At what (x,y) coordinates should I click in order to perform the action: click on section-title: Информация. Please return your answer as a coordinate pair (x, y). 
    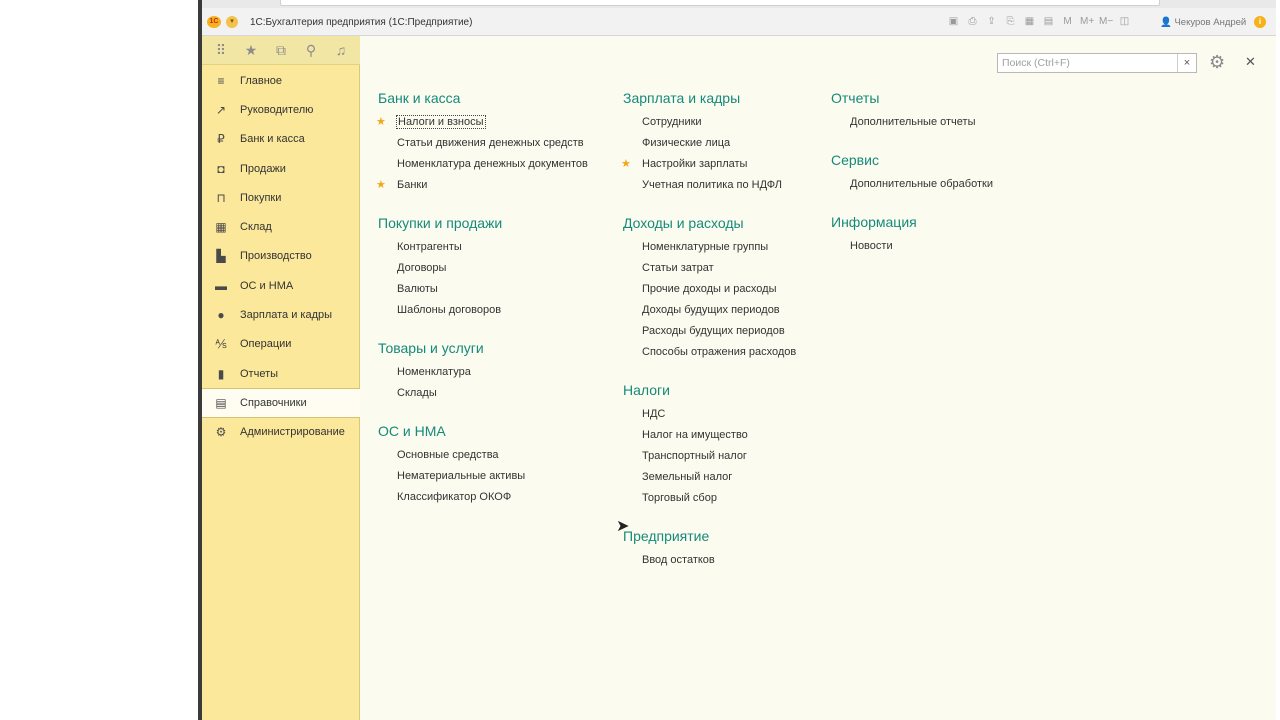
    Looking at the image, I should click on (874, 222).